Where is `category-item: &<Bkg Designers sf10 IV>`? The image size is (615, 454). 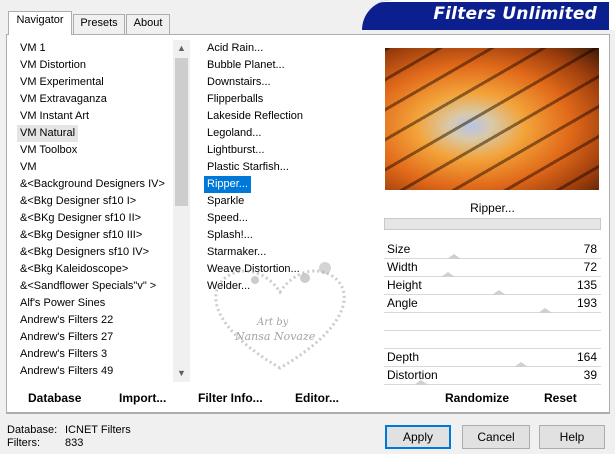
category-item: &<Bkg Designers sf10 IV> is located at coordinates (95, 252).